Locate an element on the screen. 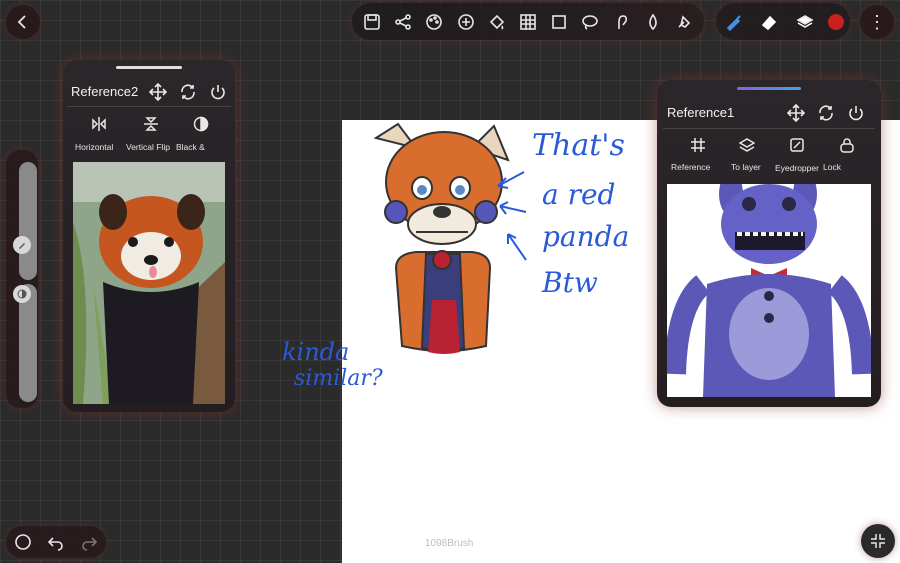 This screenshot has height=563, width=900. circle-icon is located at coordinates (23, 542).